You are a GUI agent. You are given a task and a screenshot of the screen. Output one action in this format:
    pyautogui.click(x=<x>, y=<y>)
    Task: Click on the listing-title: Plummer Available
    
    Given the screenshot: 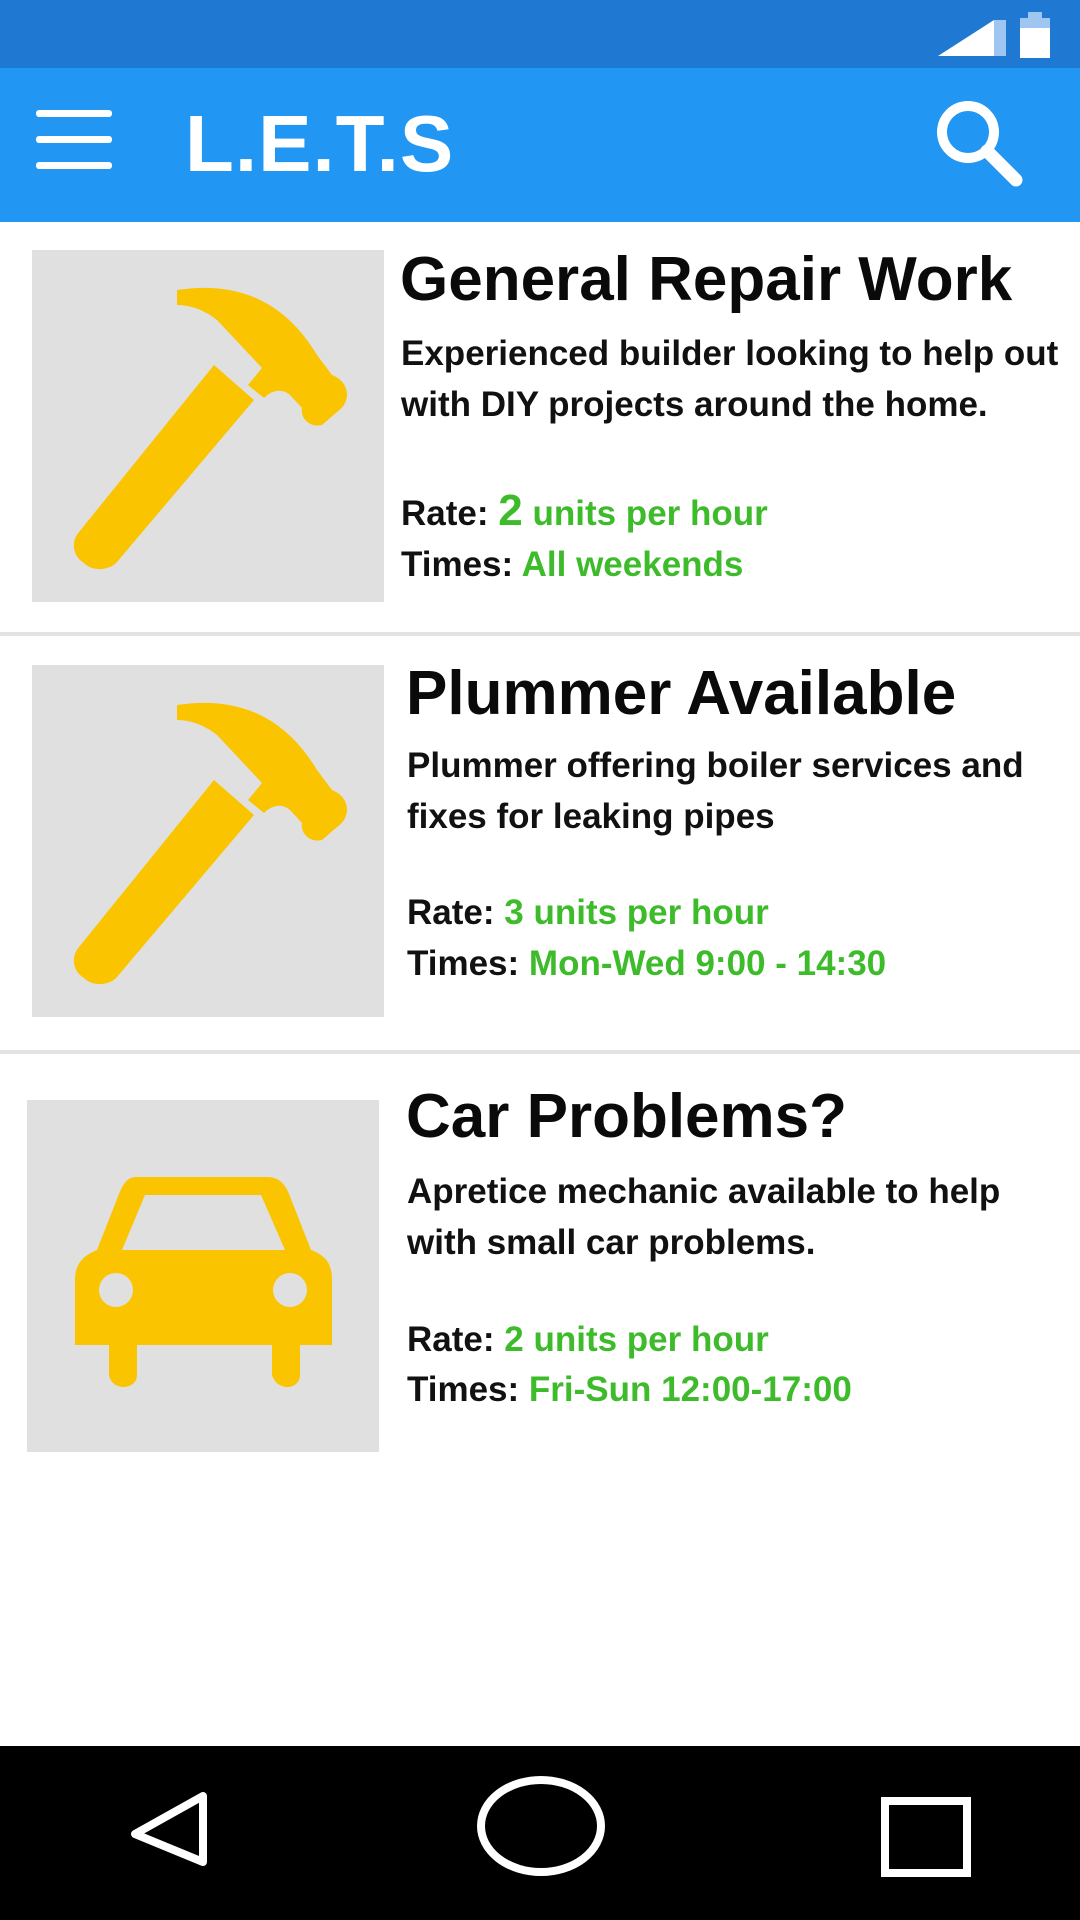 What is the action you would take?
    pyautogui.click(x=681, y=693)
    